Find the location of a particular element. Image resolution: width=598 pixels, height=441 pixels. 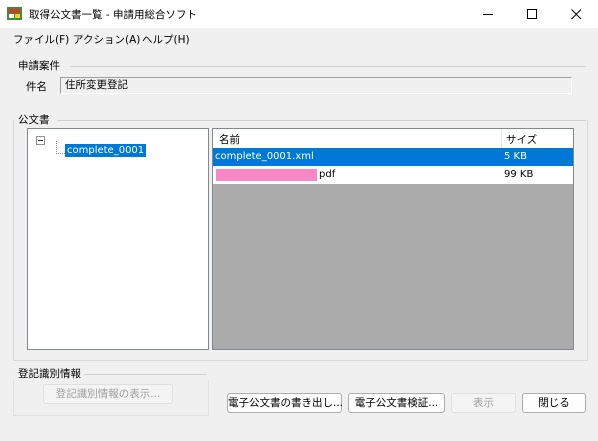

file-size: 99 KB is located at coordinates (519, 174).